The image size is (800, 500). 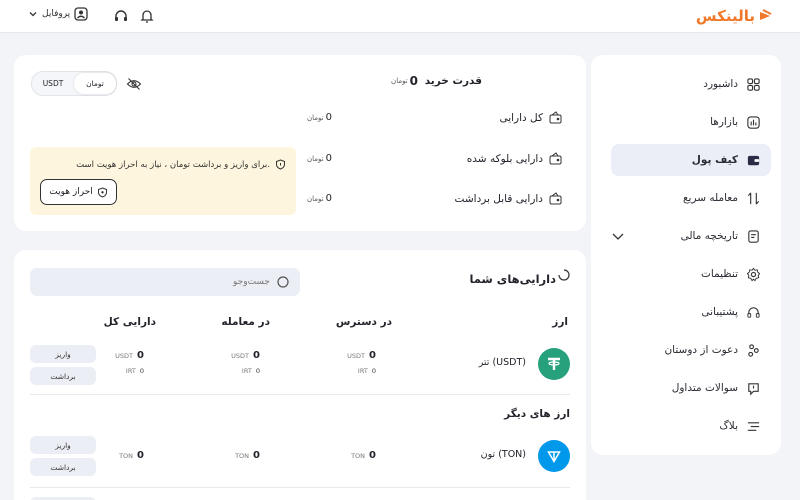 What do you see at coordinates (753, 198) in the screenshot?
I see `swap-icon` at bounding box center [753, 198].